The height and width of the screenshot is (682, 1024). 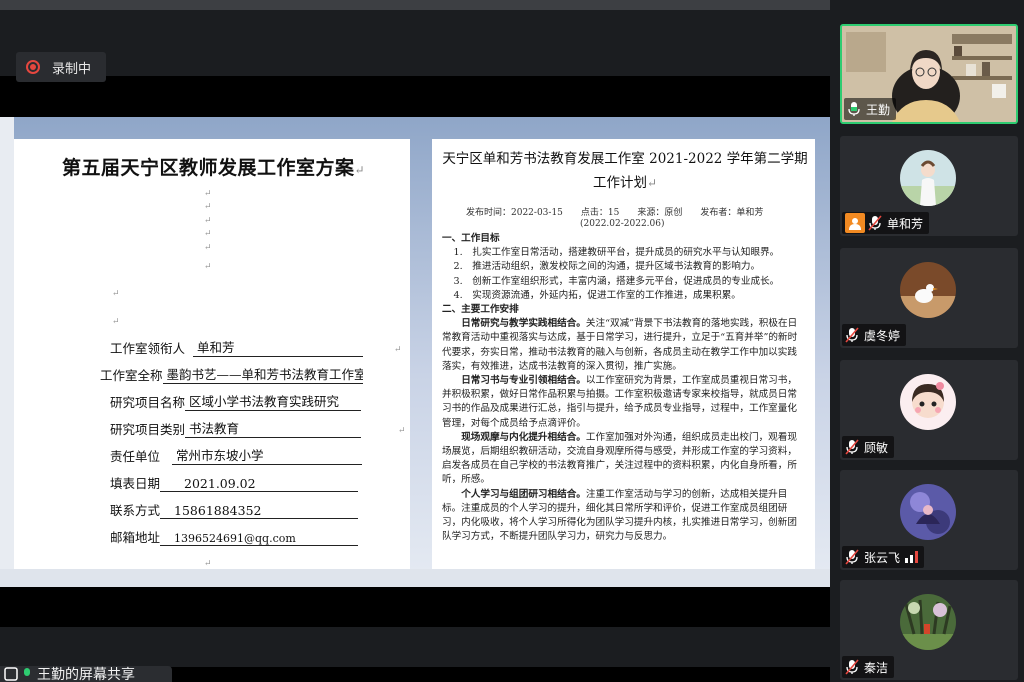 What do you see at coordinates (11, 674) in the screenshot?
I see `screen-share-icon` at bounding box center [11, 674].